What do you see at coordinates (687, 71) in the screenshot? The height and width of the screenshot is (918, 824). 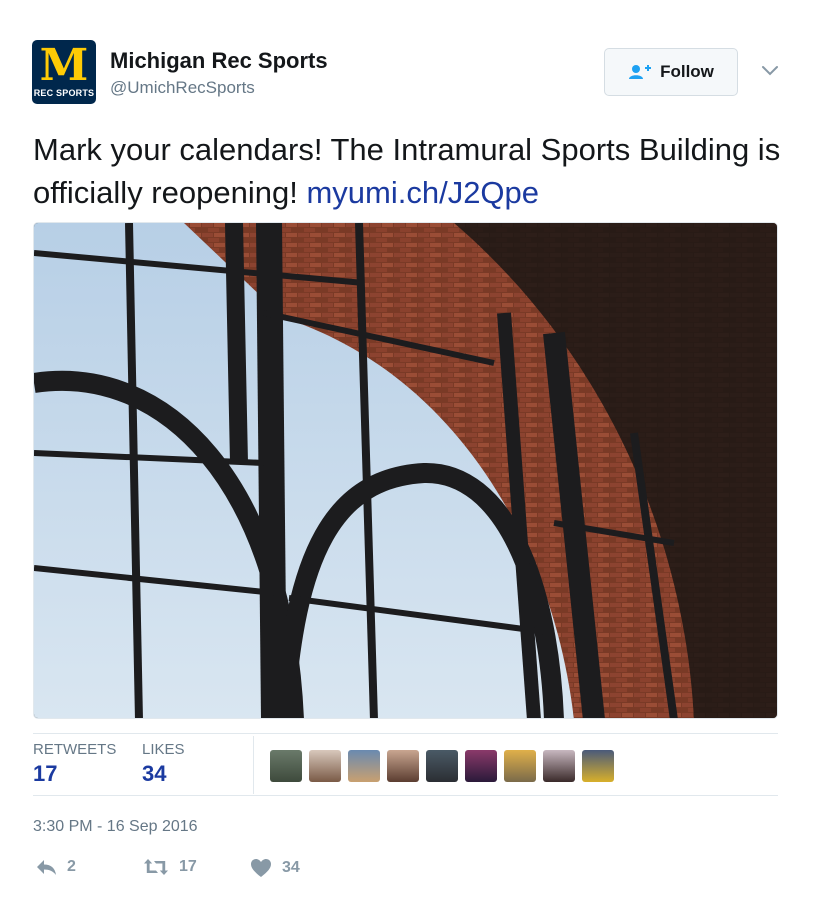 I see `follow-label: Follow` at bounding box center [687, 71].